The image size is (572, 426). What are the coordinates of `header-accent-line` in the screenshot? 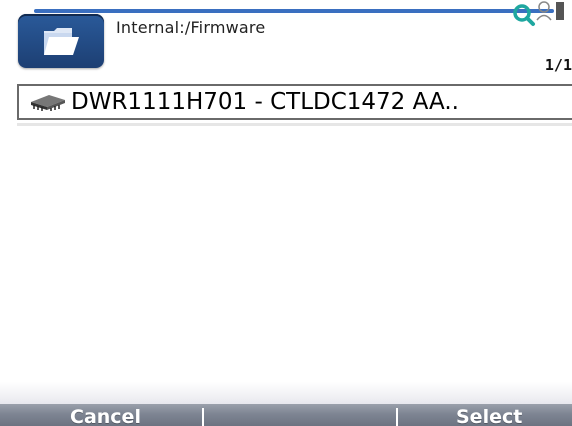 It's located at (294, 11).